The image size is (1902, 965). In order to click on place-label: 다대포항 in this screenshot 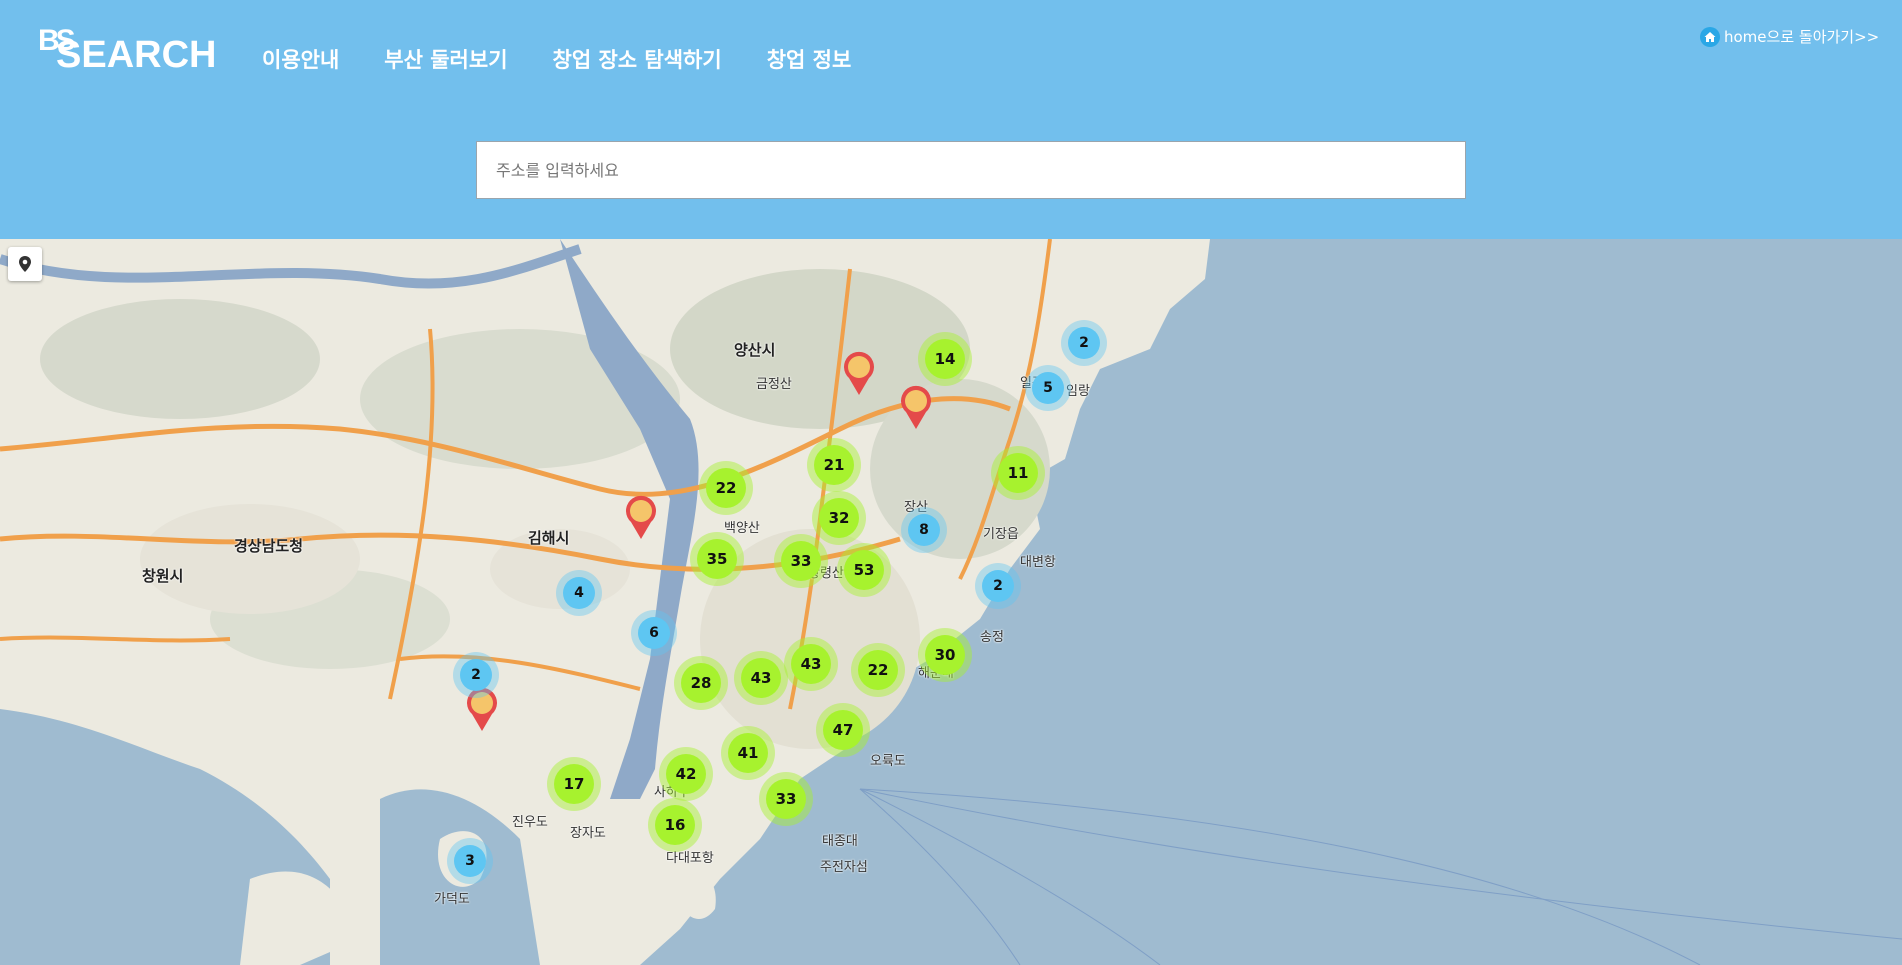, I will do `click(690, 858)`.